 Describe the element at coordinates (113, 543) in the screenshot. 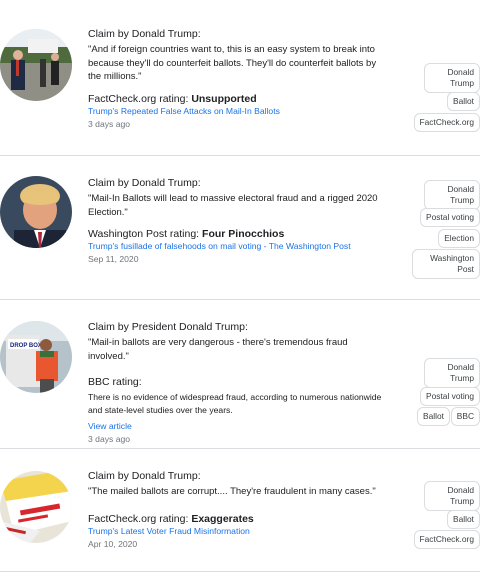

I see `publish-date: Apr 10, 2020` at that location.